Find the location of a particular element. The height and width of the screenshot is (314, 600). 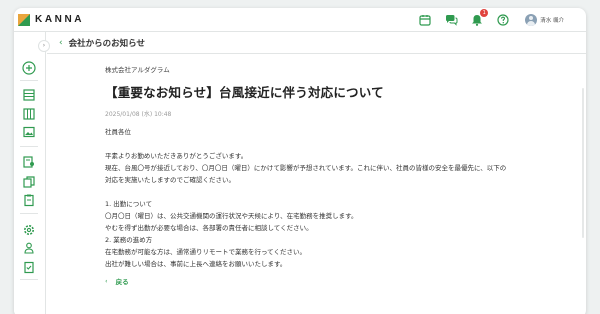

back-link: ‹ 戻る is located at coordinates (335, 281).